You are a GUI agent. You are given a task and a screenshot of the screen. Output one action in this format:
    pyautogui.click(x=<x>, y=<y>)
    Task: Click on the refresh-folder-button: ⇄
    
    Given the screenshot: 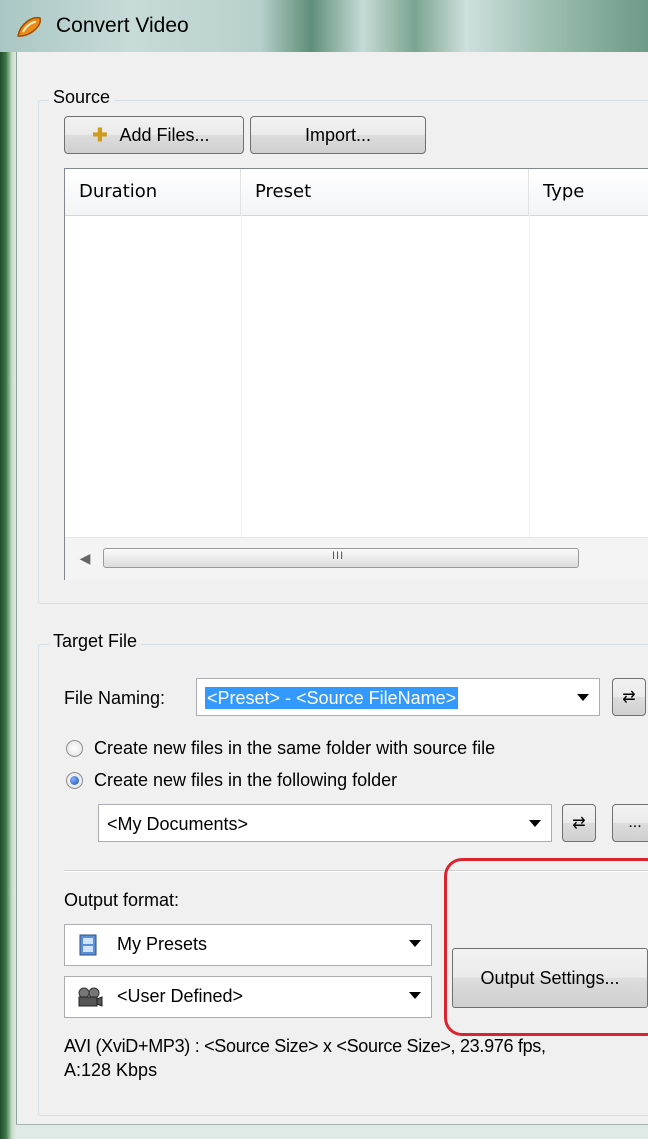 What is the action you would take?
    pyautogui.click(x=579, y=823)
    